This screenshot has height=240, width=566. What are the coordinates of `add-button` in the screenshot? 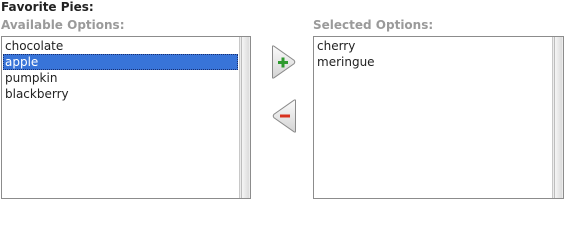 It's located at (284, 62).